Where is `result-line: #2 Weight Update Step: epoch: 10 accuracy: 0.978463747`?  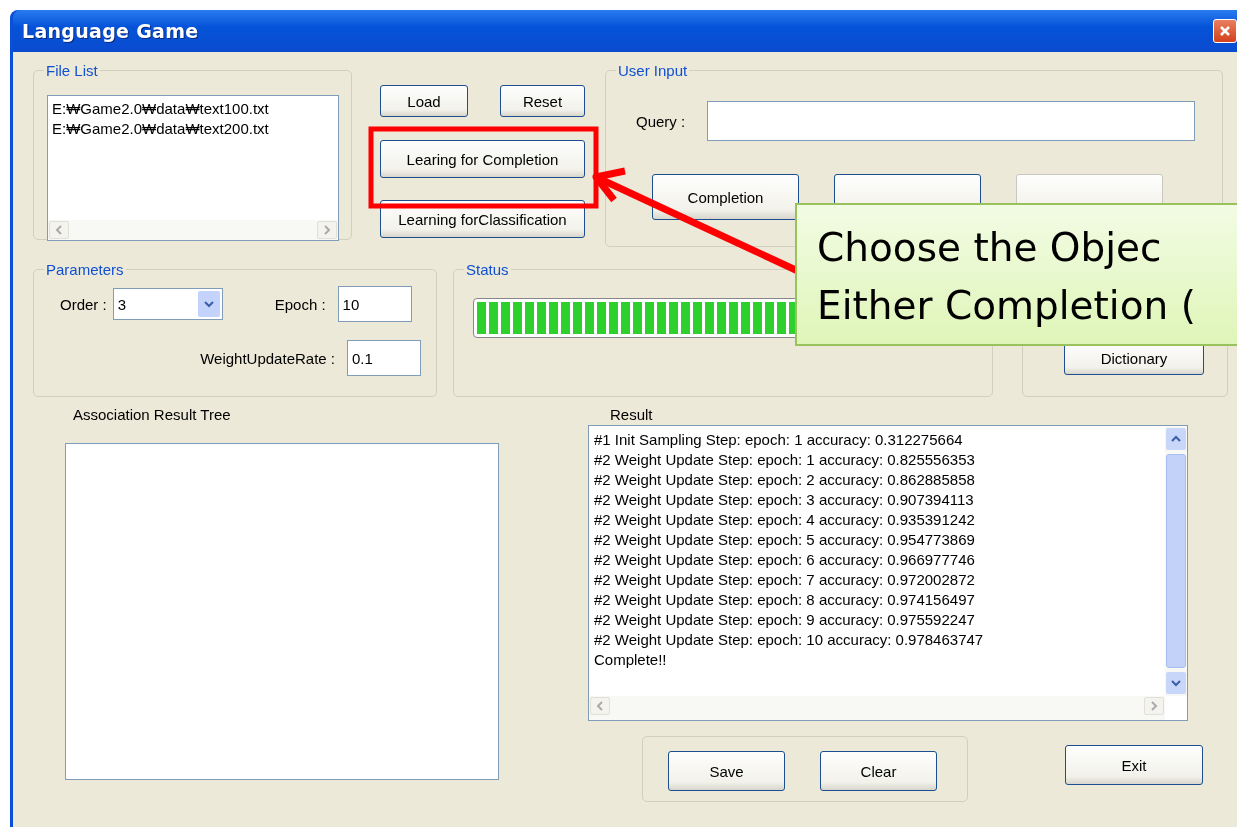 result-line: #2 Weight Update Step: epoch: 10 accuracy: 0.978463747 is located at coordinates (789, 640).